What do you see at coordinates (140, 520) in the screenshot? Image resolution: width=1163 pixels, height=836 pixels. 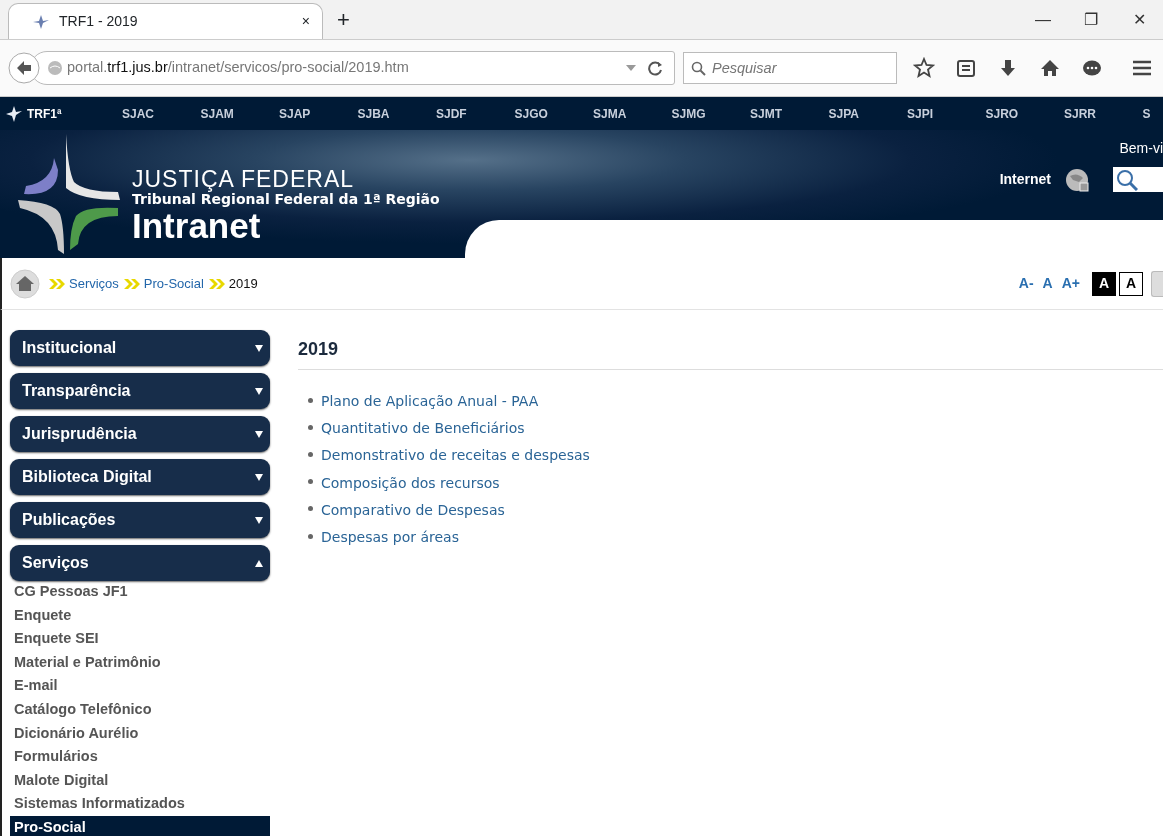 I see `menu-section: Publicações` at bounding box center [140, 520].